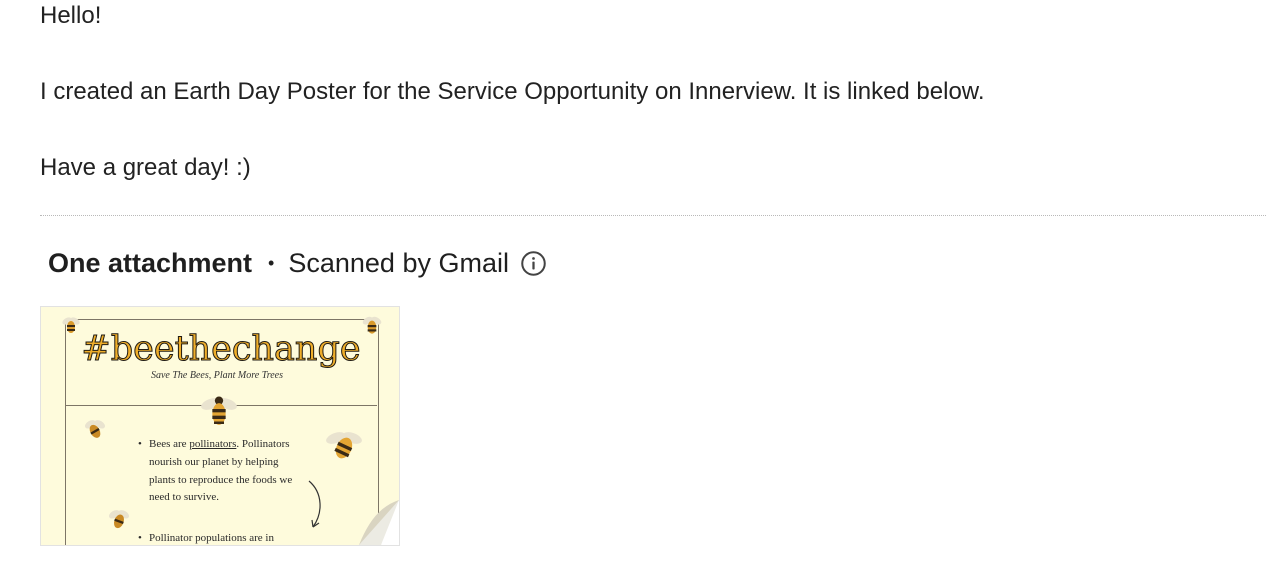 This screenshot has height=588, width=1266. Describe the element at coordinates (211, 538) in the screenshot. I see `bullet-2-text: Pollinator populations are in` at that location.